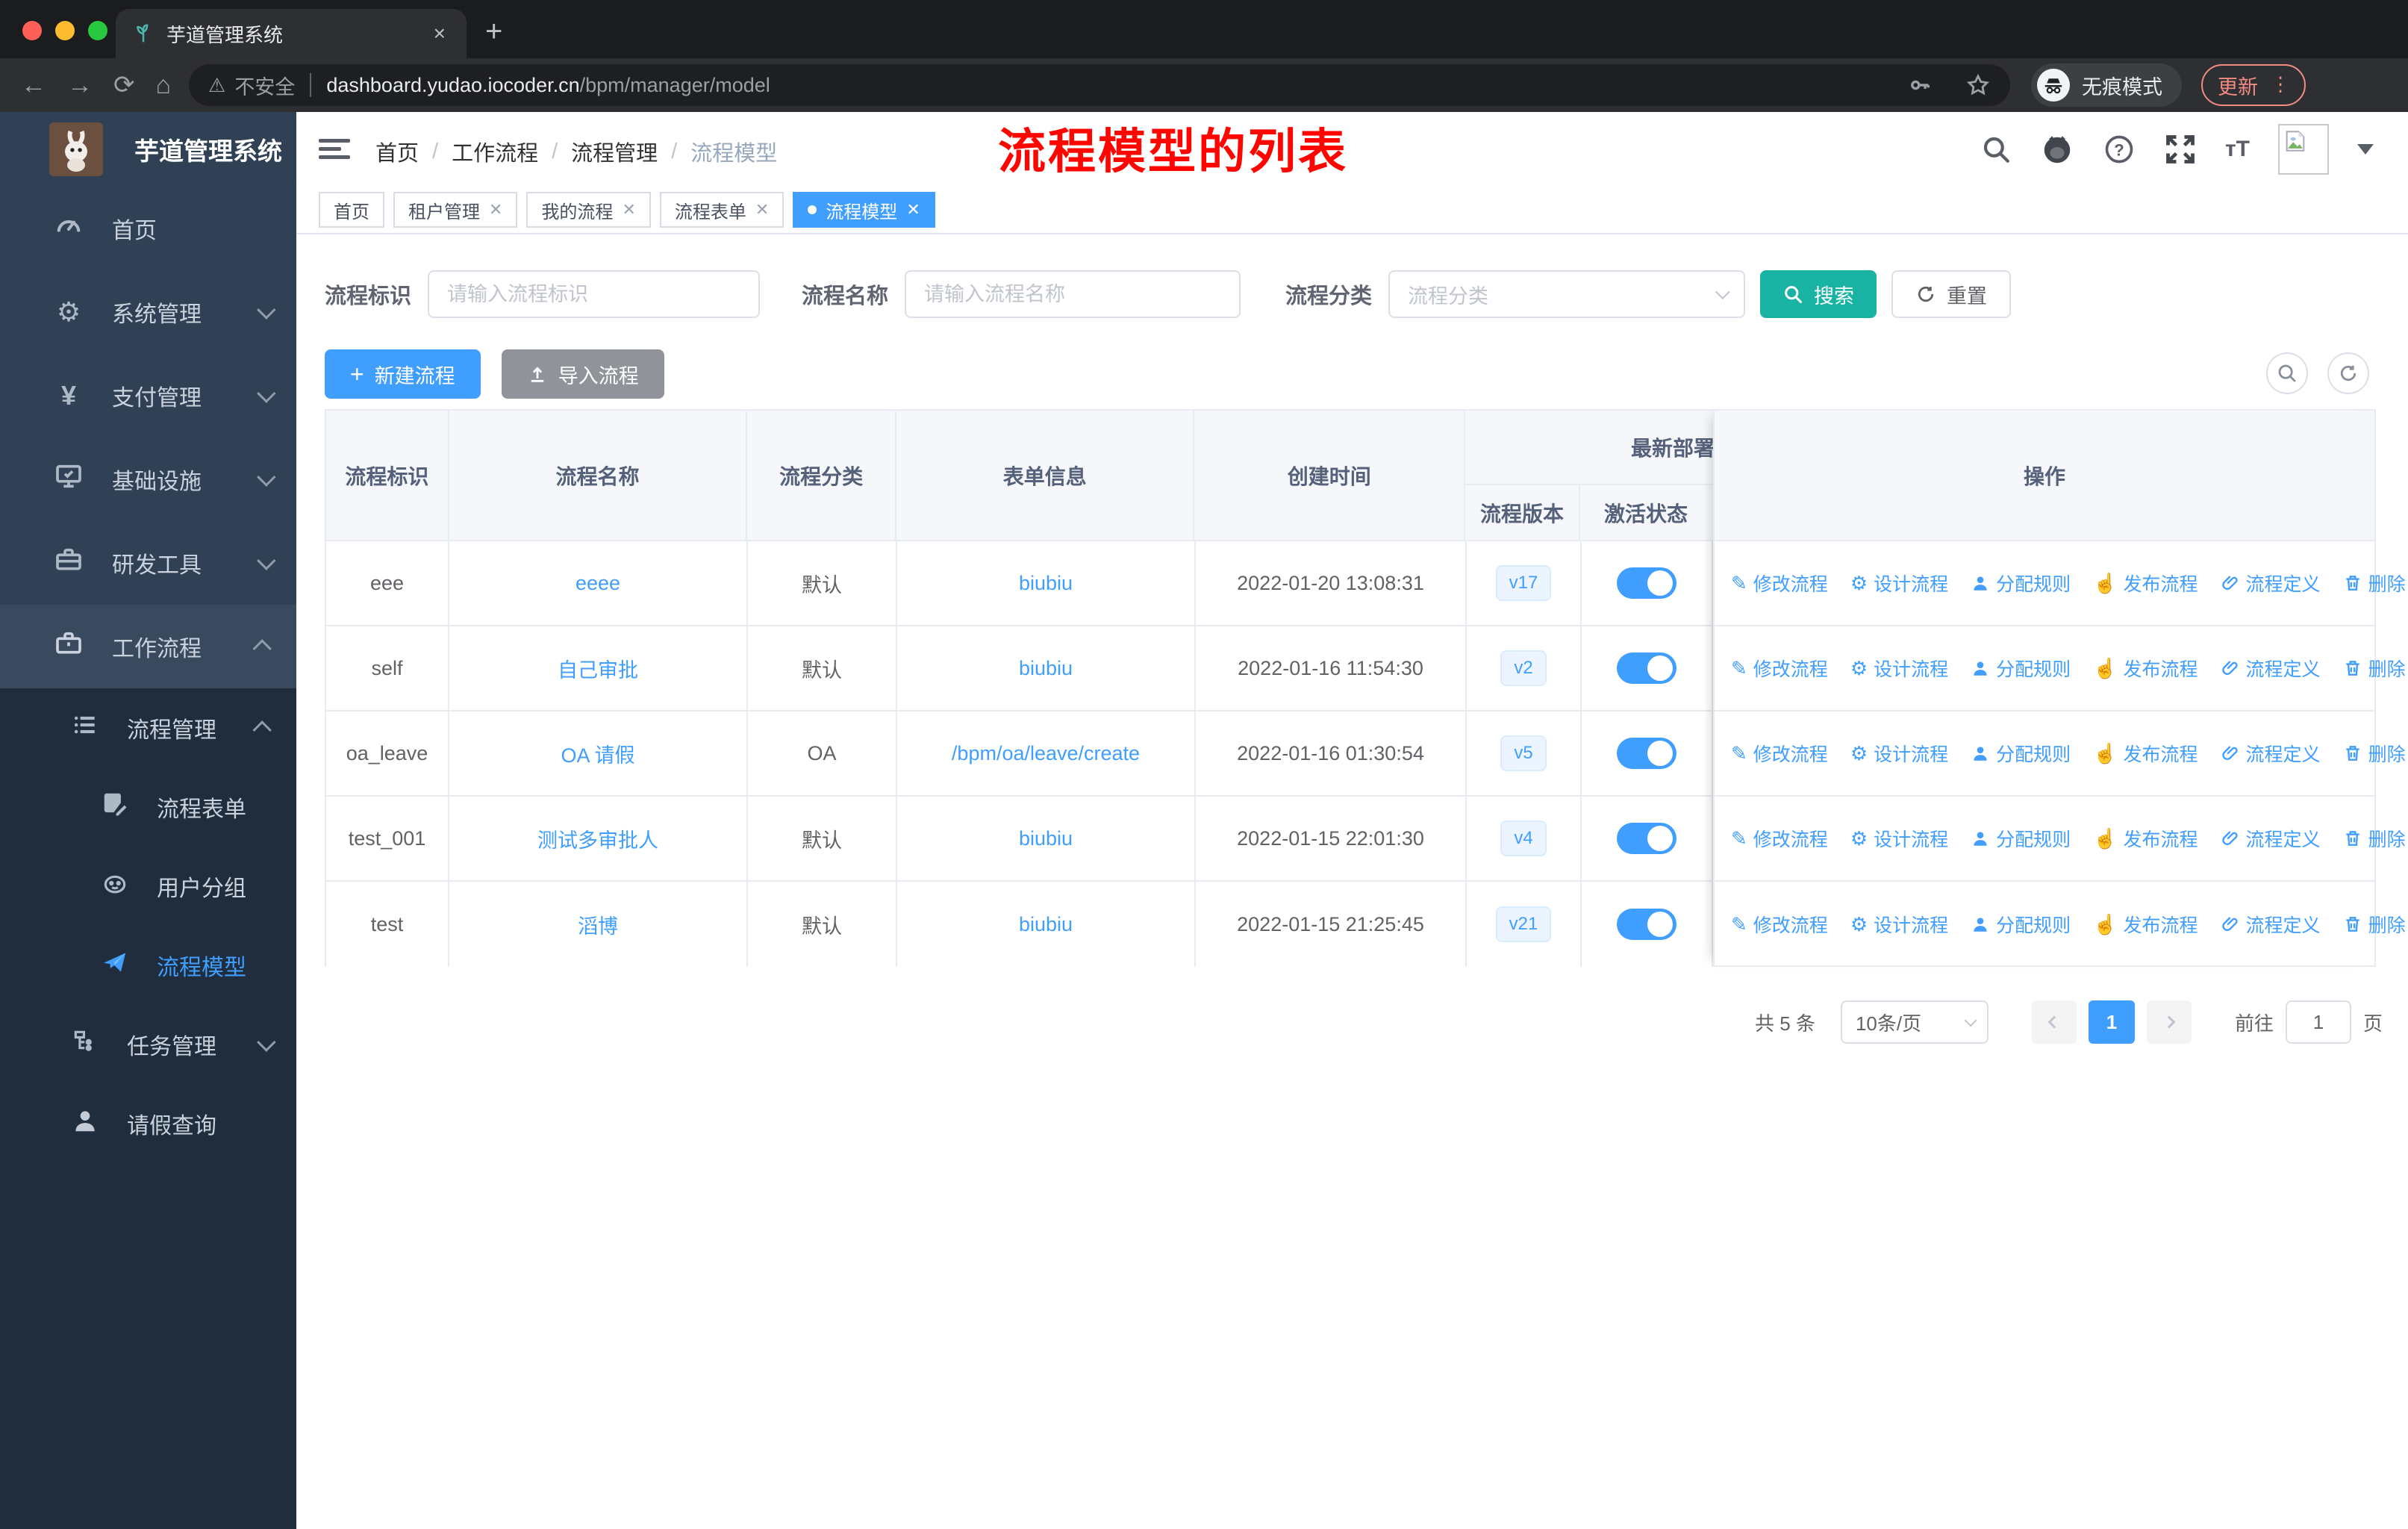 The image size is (2408, 1529). What do you see at coordinates (148, 149) in the screenshot?
I see `app-logo-row: 芋道管理系统` at bounding box center [148, 149].